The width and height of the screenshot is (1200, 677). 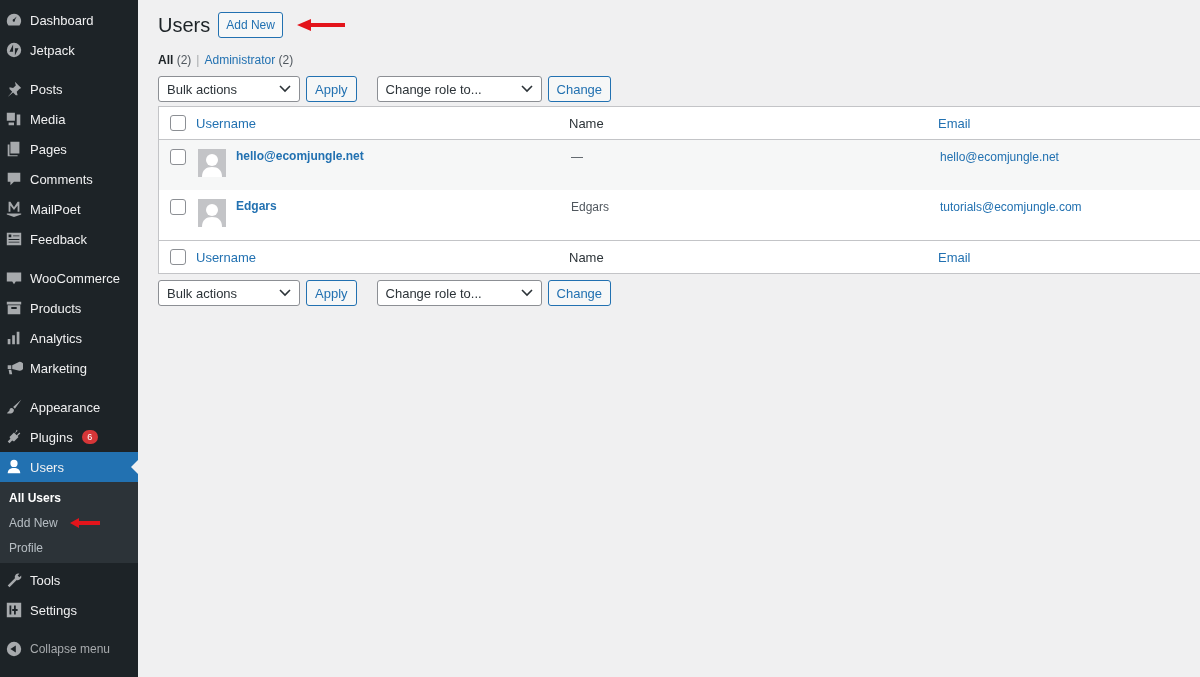 I want to click on name-cell: Edgars, so click(x=590, y=207).